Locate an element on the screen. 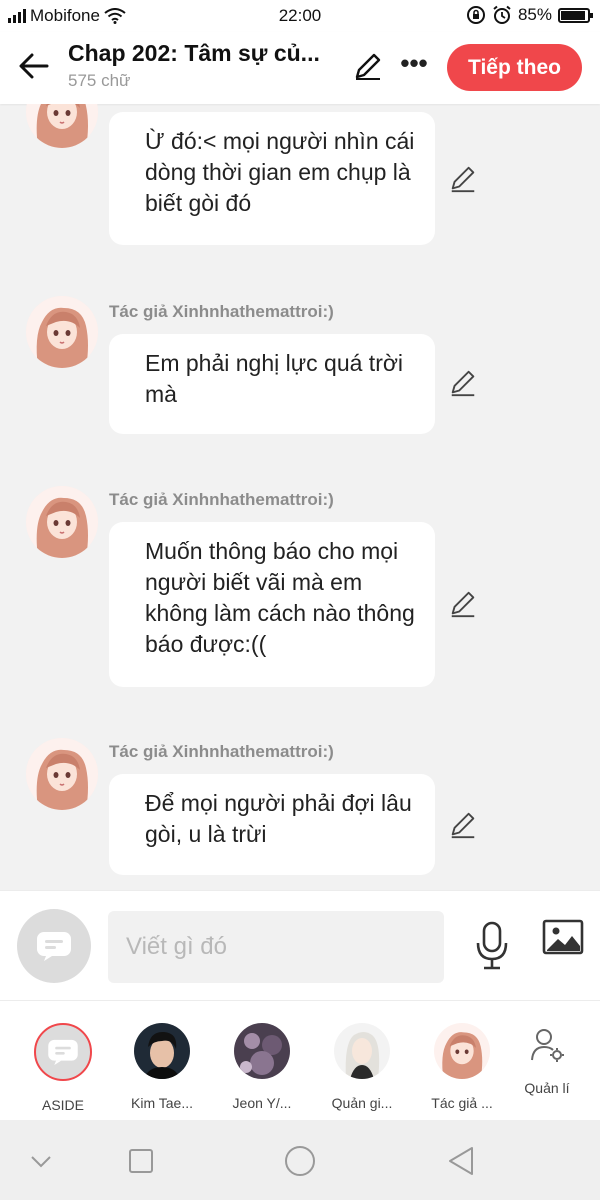  back-button is located at coordinates (34, 66).